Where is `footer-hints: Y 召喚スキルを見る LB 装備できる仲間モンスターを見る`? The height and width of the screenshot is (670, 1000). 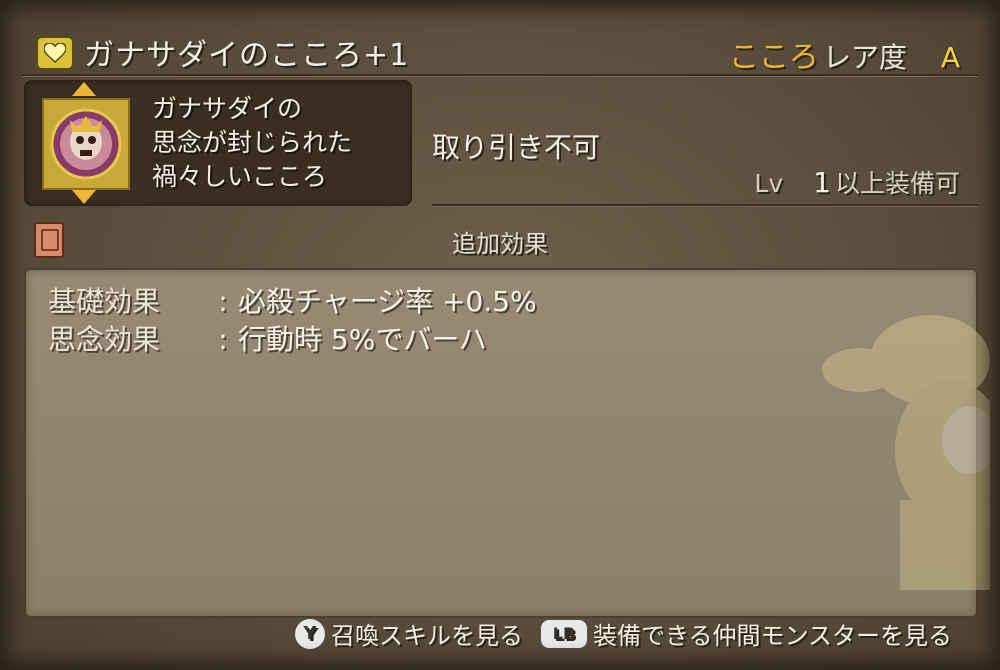
footer-hints: Y 召喚スキルを見る LB 装備できる仲間モンスターを見る is located at coordinates (623, 633).